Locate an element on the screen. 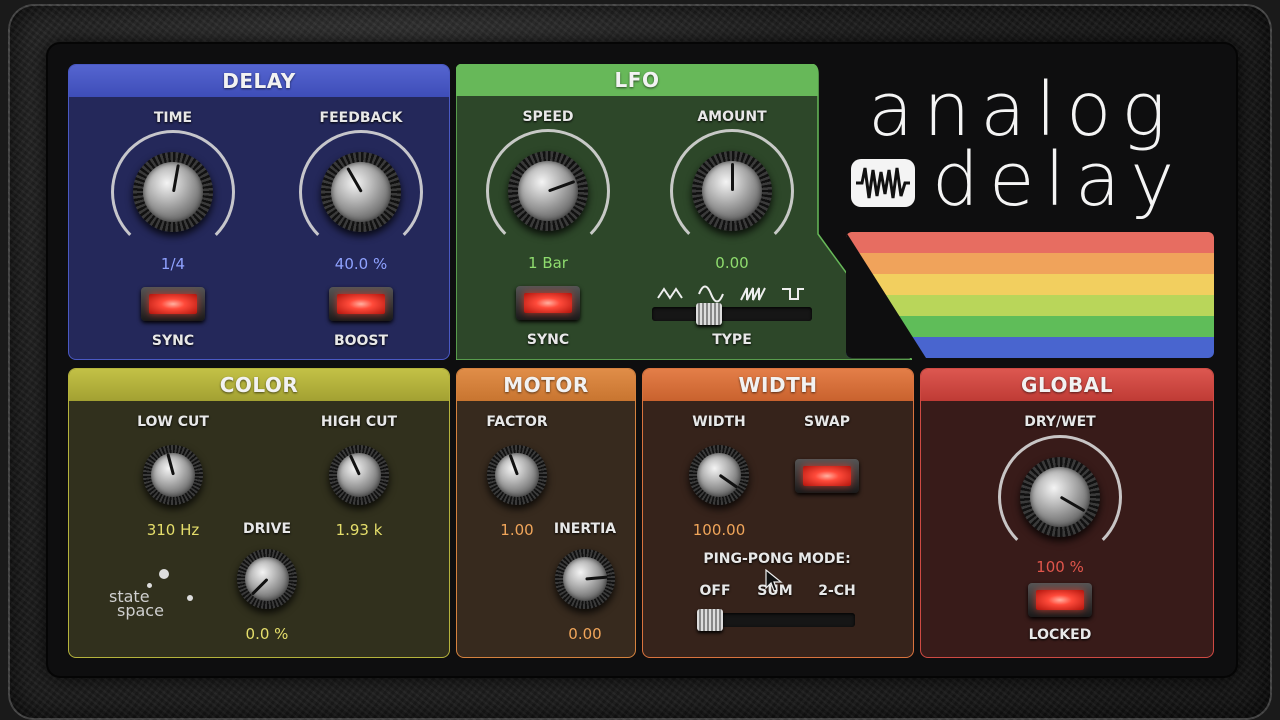 The width and height of the screenshot is (1280, 720). amount-value: 0.00 is located at coordinates (732, 263).